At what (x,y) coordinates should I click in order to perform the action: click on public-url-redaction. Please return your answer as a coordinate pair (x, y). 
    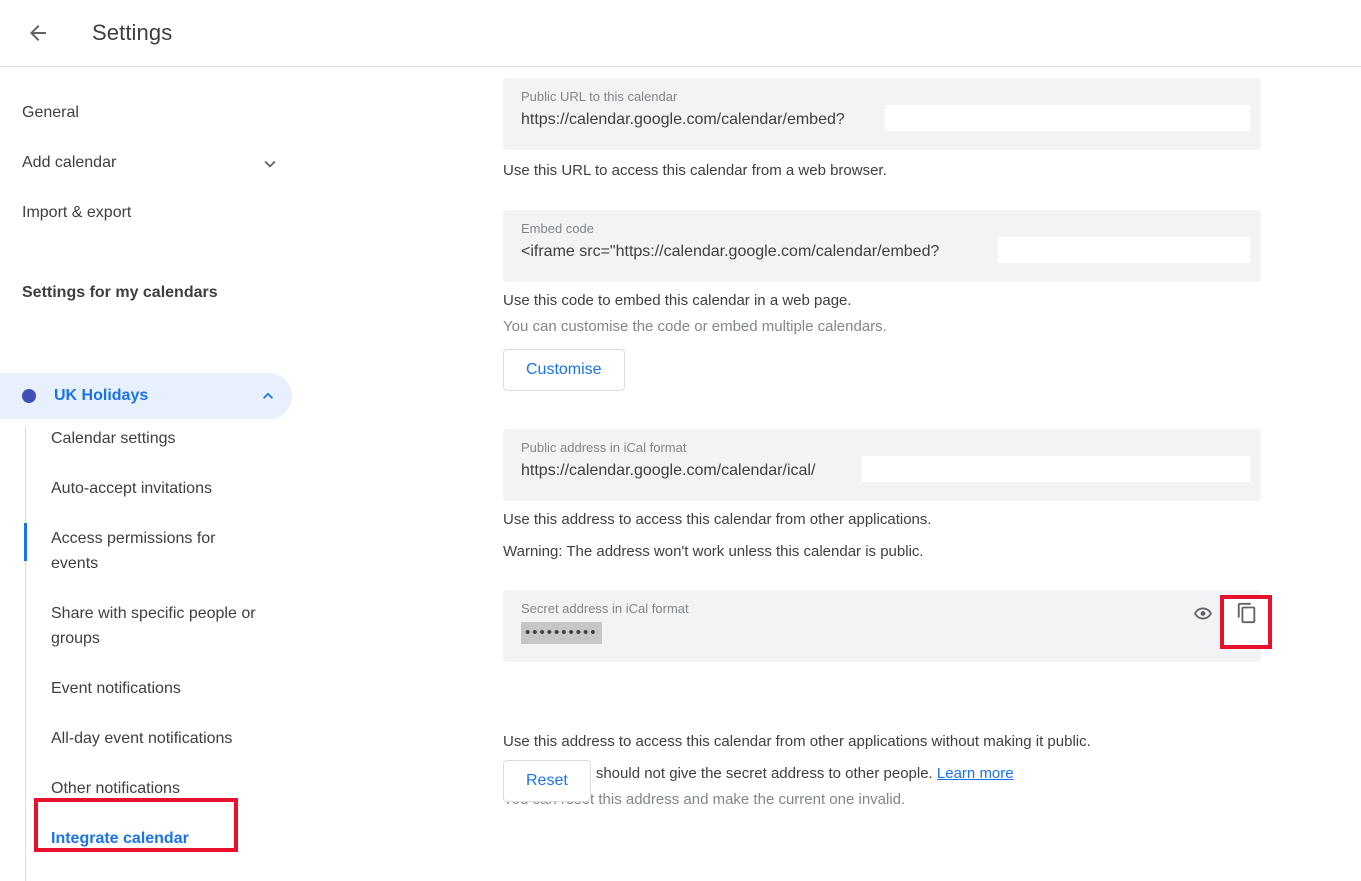
    Looking at the image, I should click on (1067, 118).